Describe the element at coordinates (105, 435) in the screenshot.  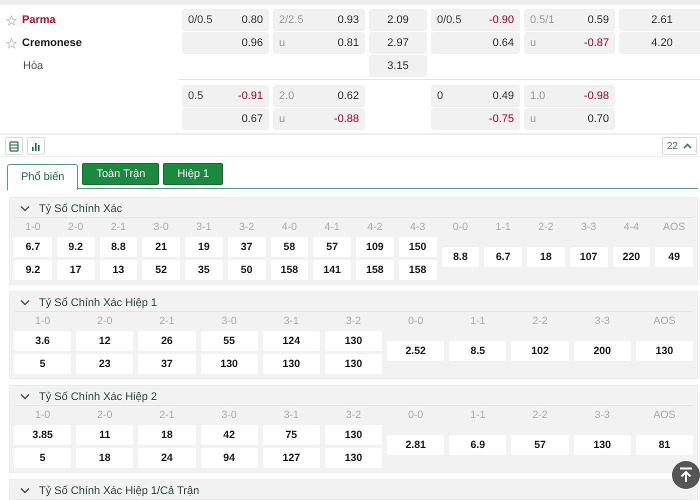
I see `odds-cell: 11` at that location.